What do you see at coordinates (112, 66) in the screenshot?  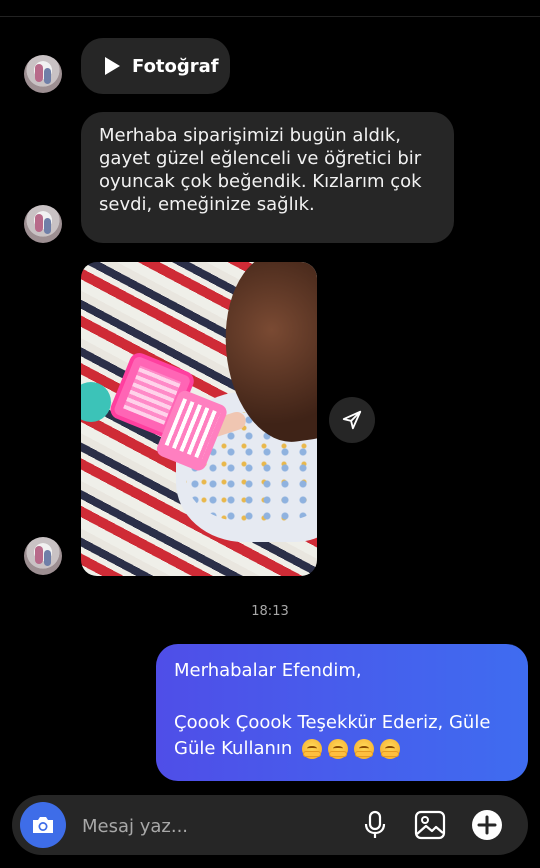 I see `play-icon` at bounding box center [112, 66].